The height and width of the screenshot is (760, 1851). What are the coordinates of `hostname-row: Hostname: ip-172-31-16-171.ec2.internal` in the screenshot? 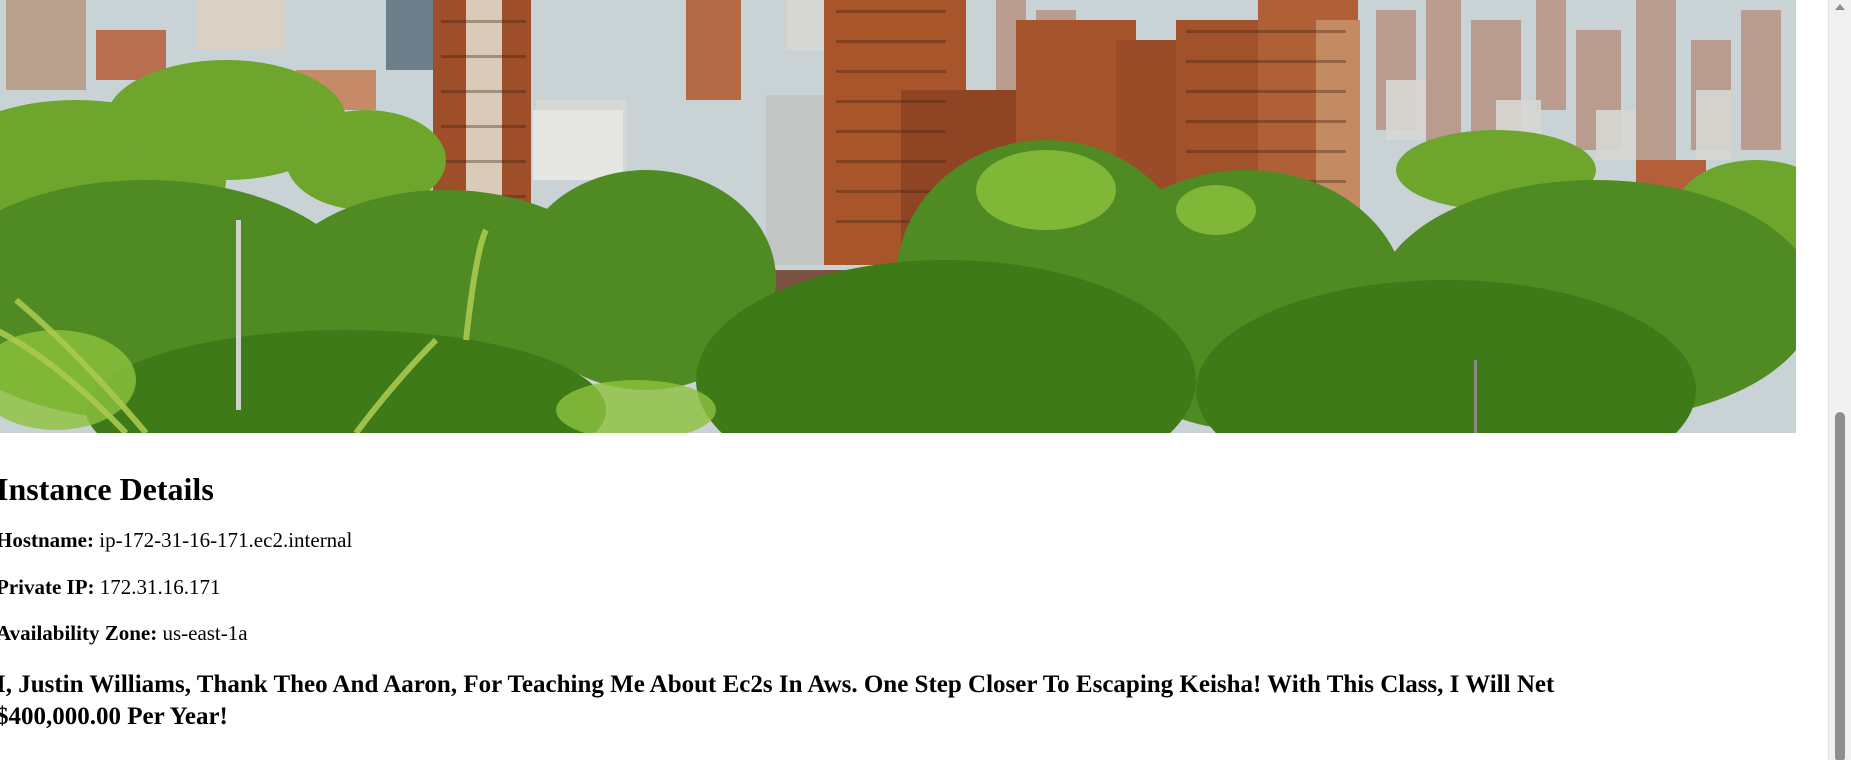 It's located at (913, 540).